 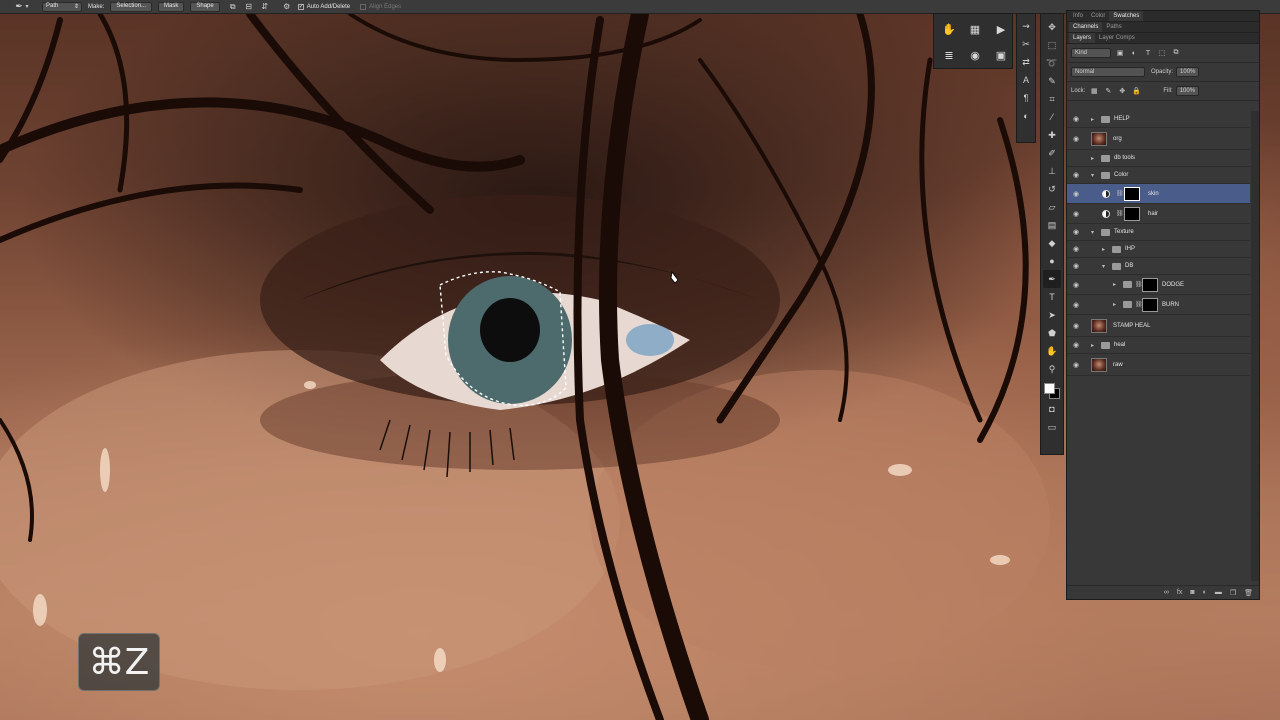 What do you see at coordinates (287, 7) in the screenshot?
I see `gear-icon: ⚙` at bounding box center [287, 7].